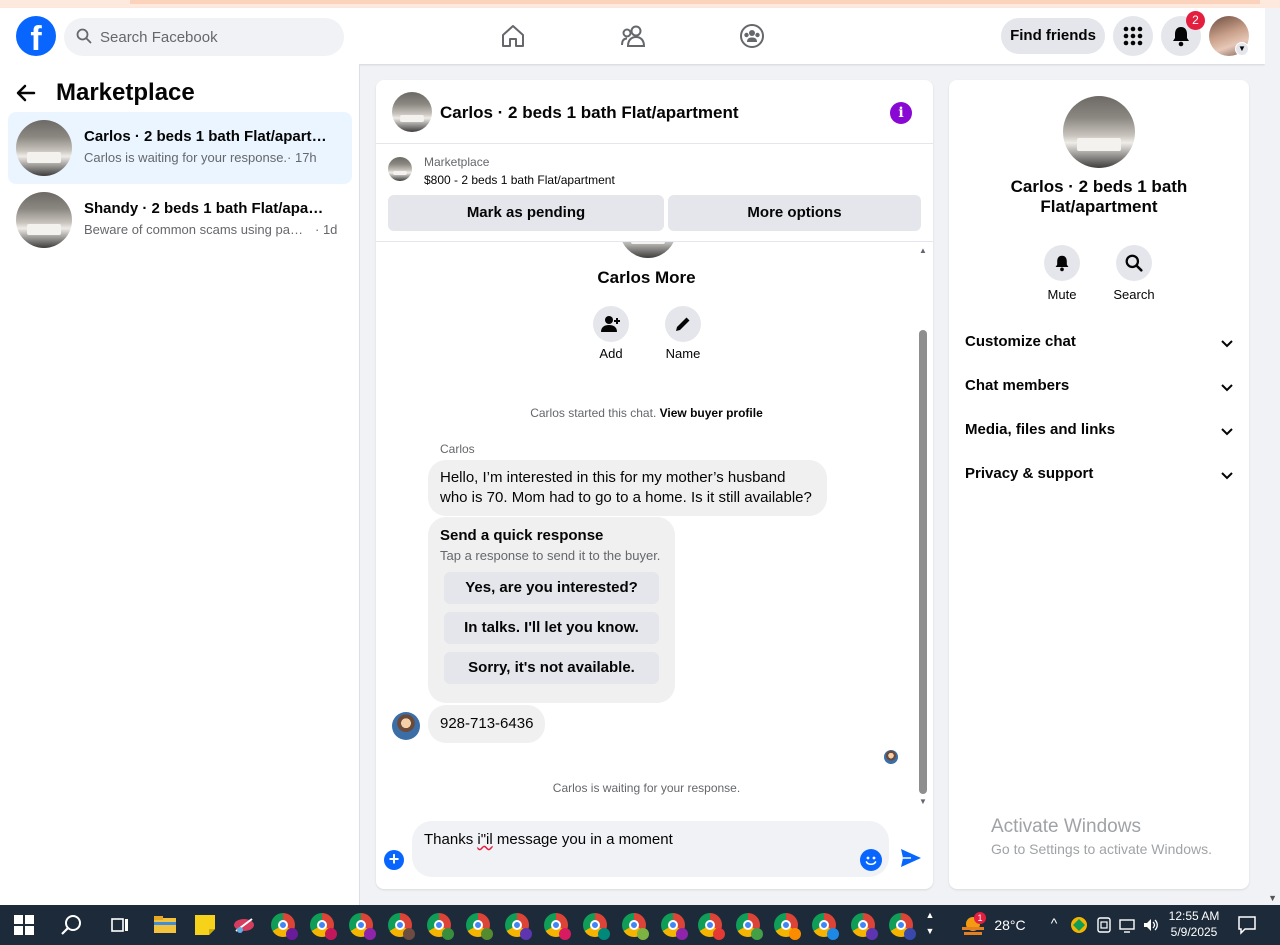 Image resolution: width=1280 pixels, height=945 pixels. What do you see at coordinates (650, 849) in the screenshot?
I see `message-input: Thanks i"il message you in a moment` at bounding box center [650, 849].